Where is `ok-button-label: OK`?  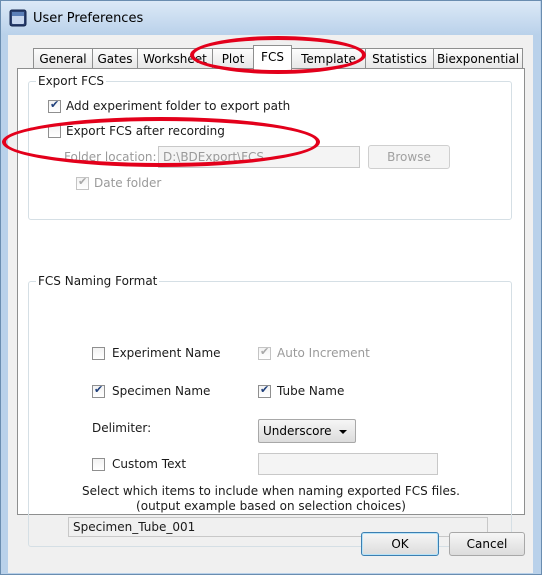 ok-button-label: OK is located at coordinates (400, 544).